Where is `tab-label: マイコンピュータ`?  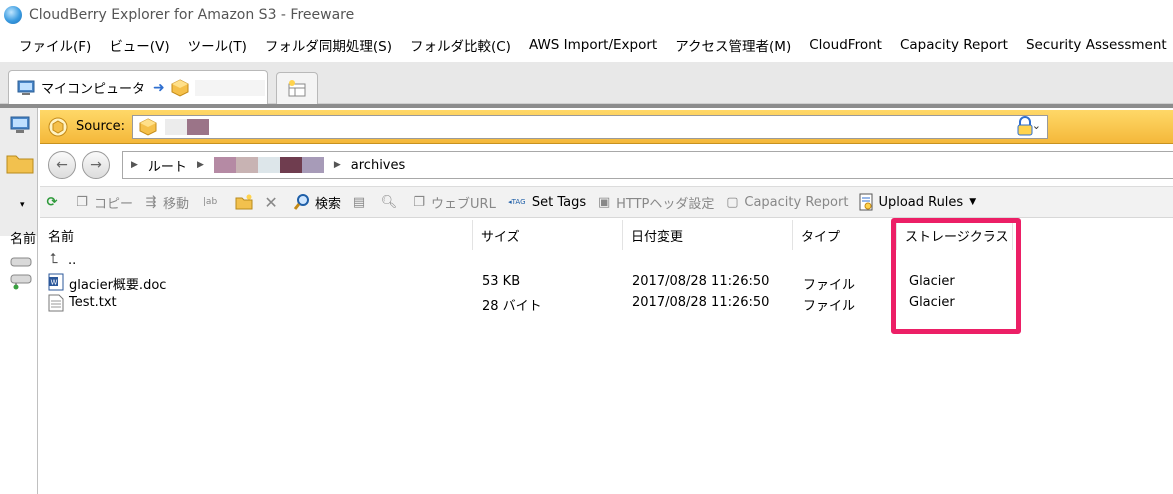
tab-label: マイコンピュータ is located at coordinates (93, 89).